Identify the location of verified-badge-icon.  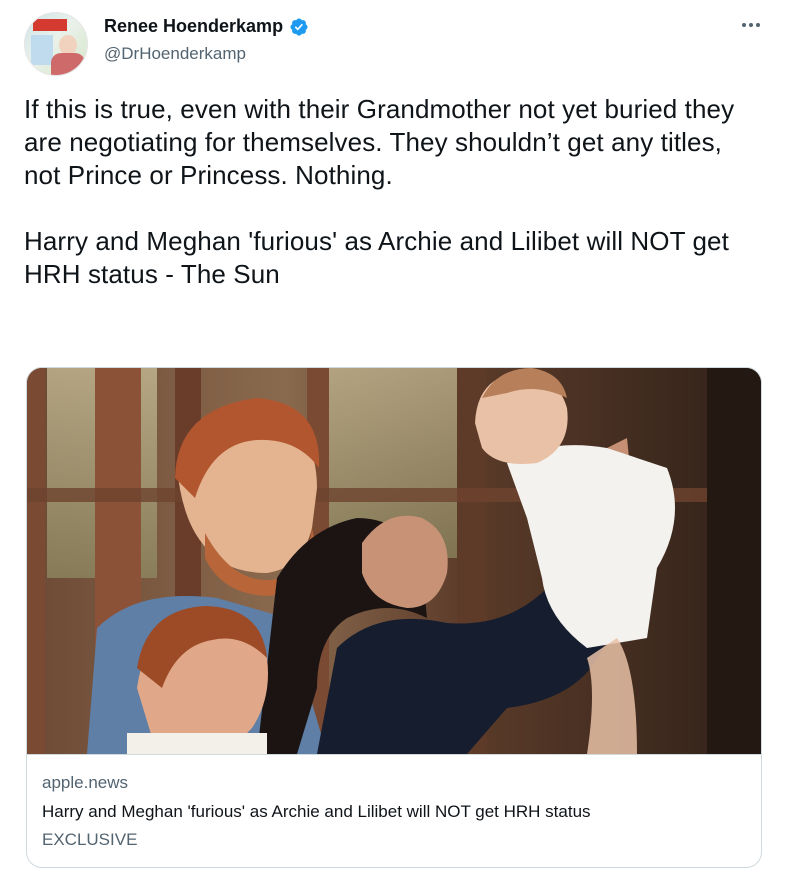
(299, 26).